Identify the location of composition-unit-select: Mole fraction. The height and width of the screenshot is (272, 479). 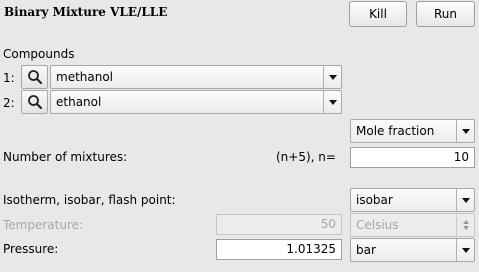
(412, 131).